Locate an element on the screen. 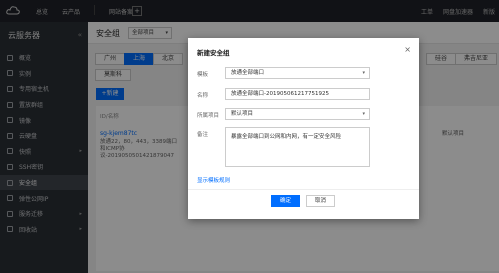  remark-label: 备注 is located at coordinates (203, 135).